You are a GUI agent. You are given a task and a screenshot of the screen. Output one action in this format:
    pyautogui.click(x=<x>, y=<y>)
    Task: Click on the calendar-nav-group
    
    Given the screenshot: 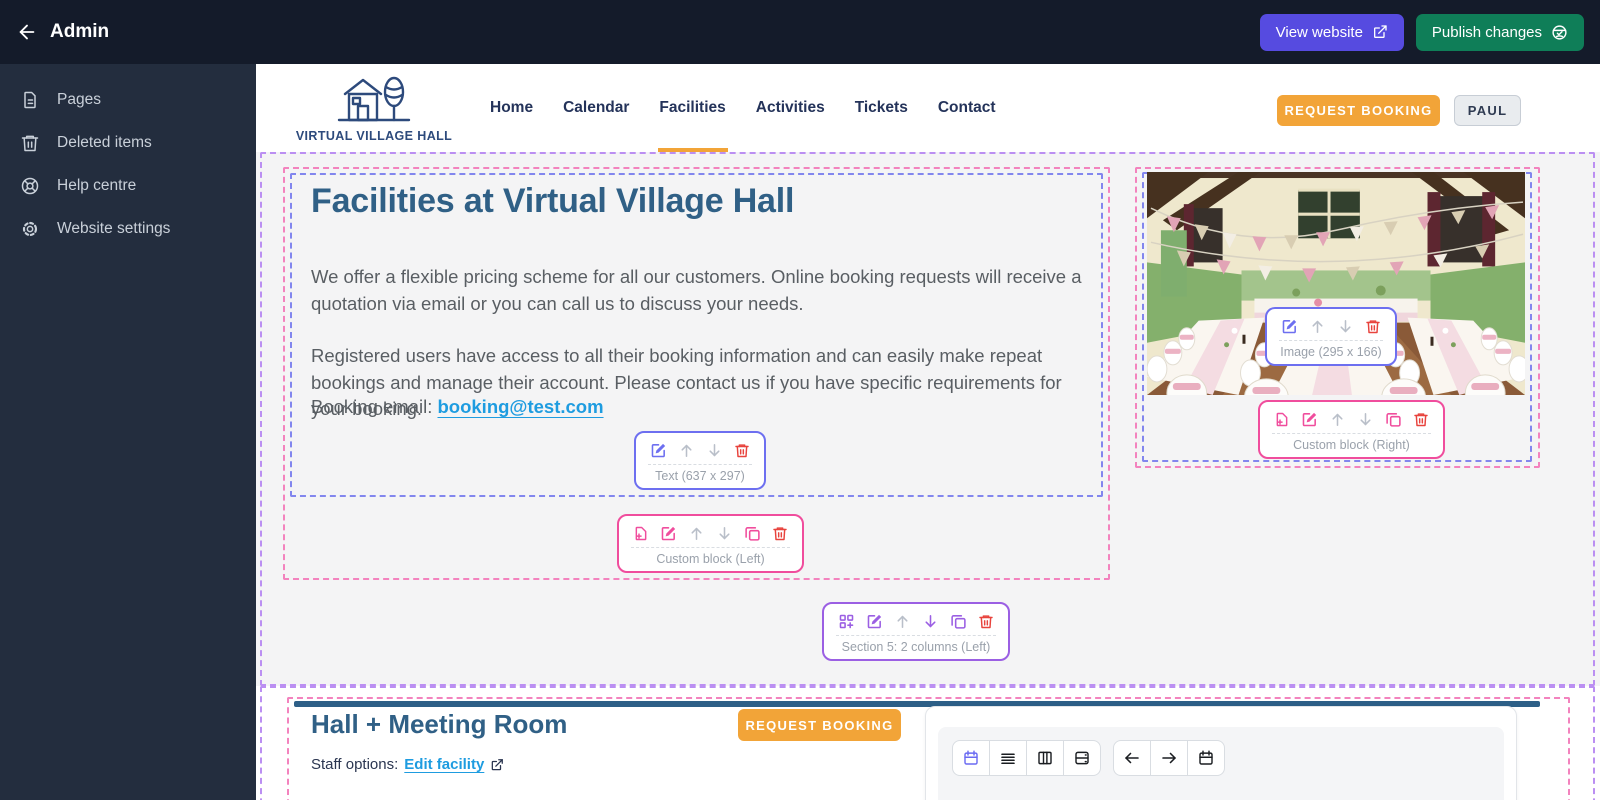 What is the action you would take?
    pyautogui.click(x=1169, y=758)
    